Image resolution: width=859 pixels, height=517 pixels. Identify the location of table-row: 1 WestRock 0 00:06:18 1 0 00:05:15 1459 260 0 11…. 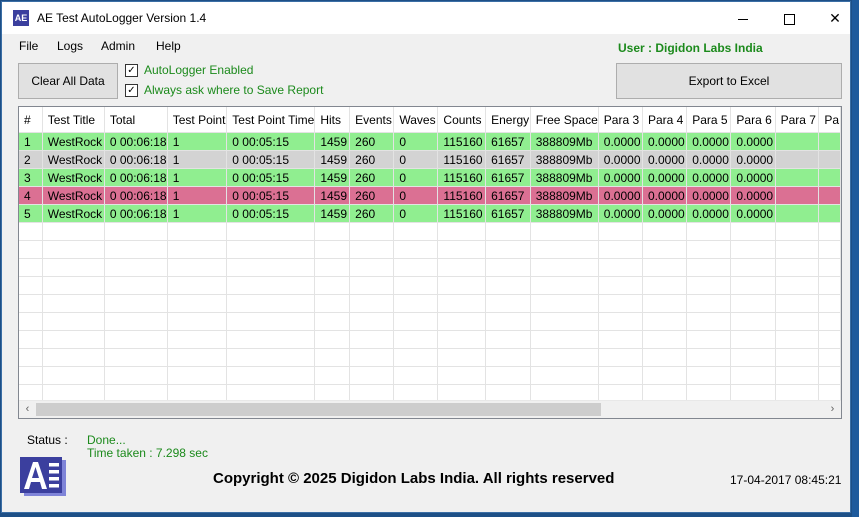
(430, 141).